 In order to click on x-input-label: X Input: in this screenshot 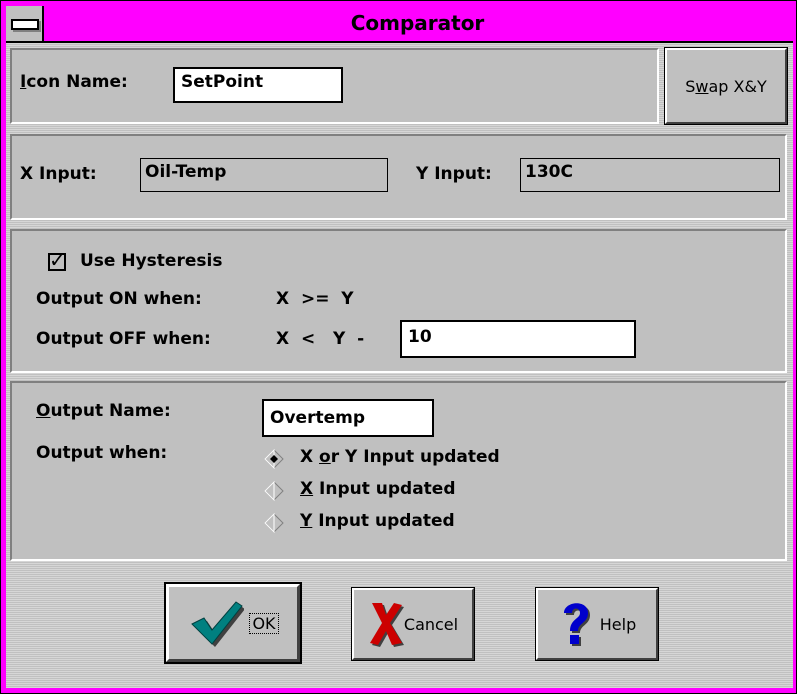, I will do `click(58, 174)`.